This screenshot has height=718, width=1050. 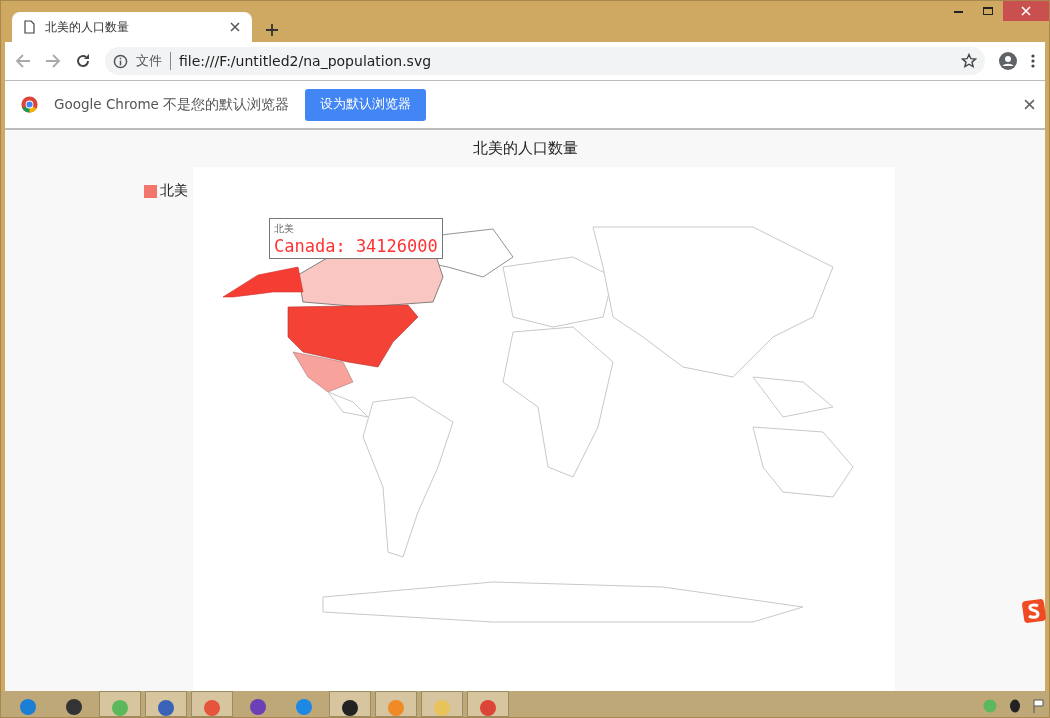 What do you see at coordinates (132, 27) in the screenshot?
I see `browser-tab: 北美的人口数量` at bounding box center [132, 27].